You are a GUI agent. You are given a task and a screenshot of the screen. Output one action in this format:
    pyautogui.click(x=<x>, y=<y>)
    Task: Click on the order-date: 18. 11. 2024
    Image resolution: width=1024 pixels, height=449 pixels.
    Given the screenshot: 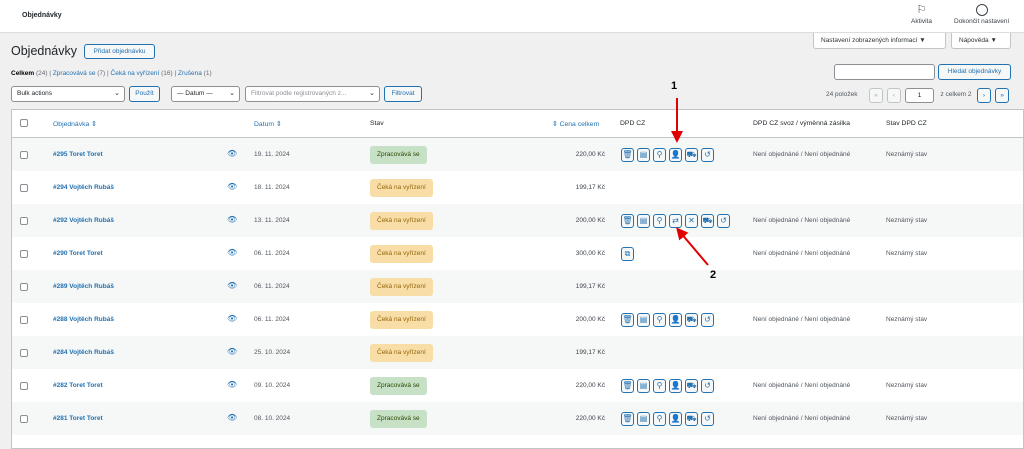 What is the action you would take?
    pyautogui.click(x=272, y=187)
    